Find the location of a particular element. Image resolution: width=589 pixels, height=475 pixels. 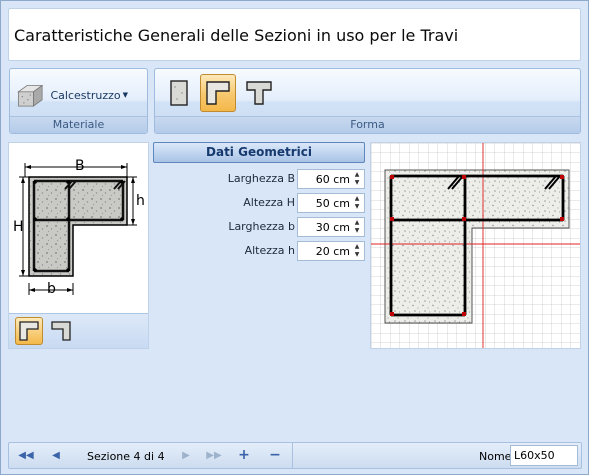

name-field: L60x50 is located at coordinates (544, 455).